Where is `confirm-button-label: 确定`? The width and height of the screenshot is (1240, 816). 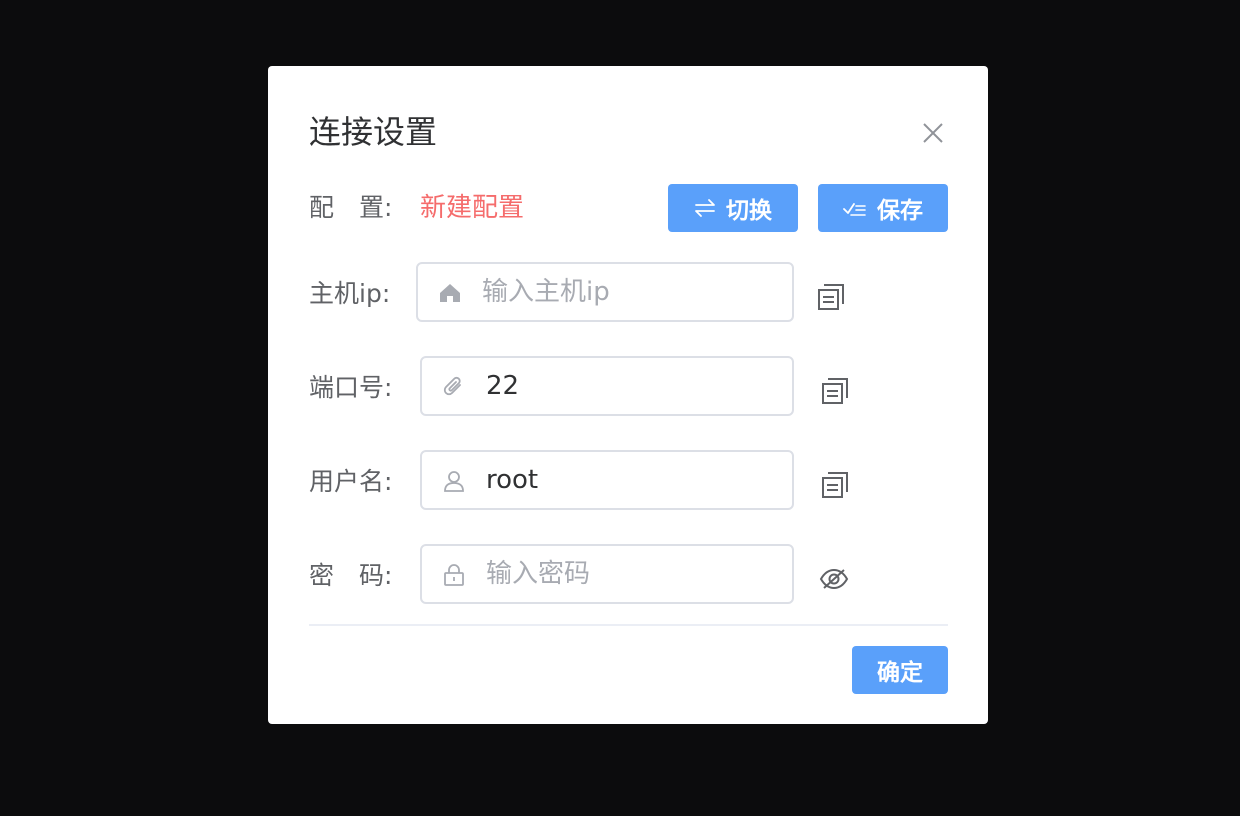 confirm-button-label: 确定 is located at coordinates (900, 673).